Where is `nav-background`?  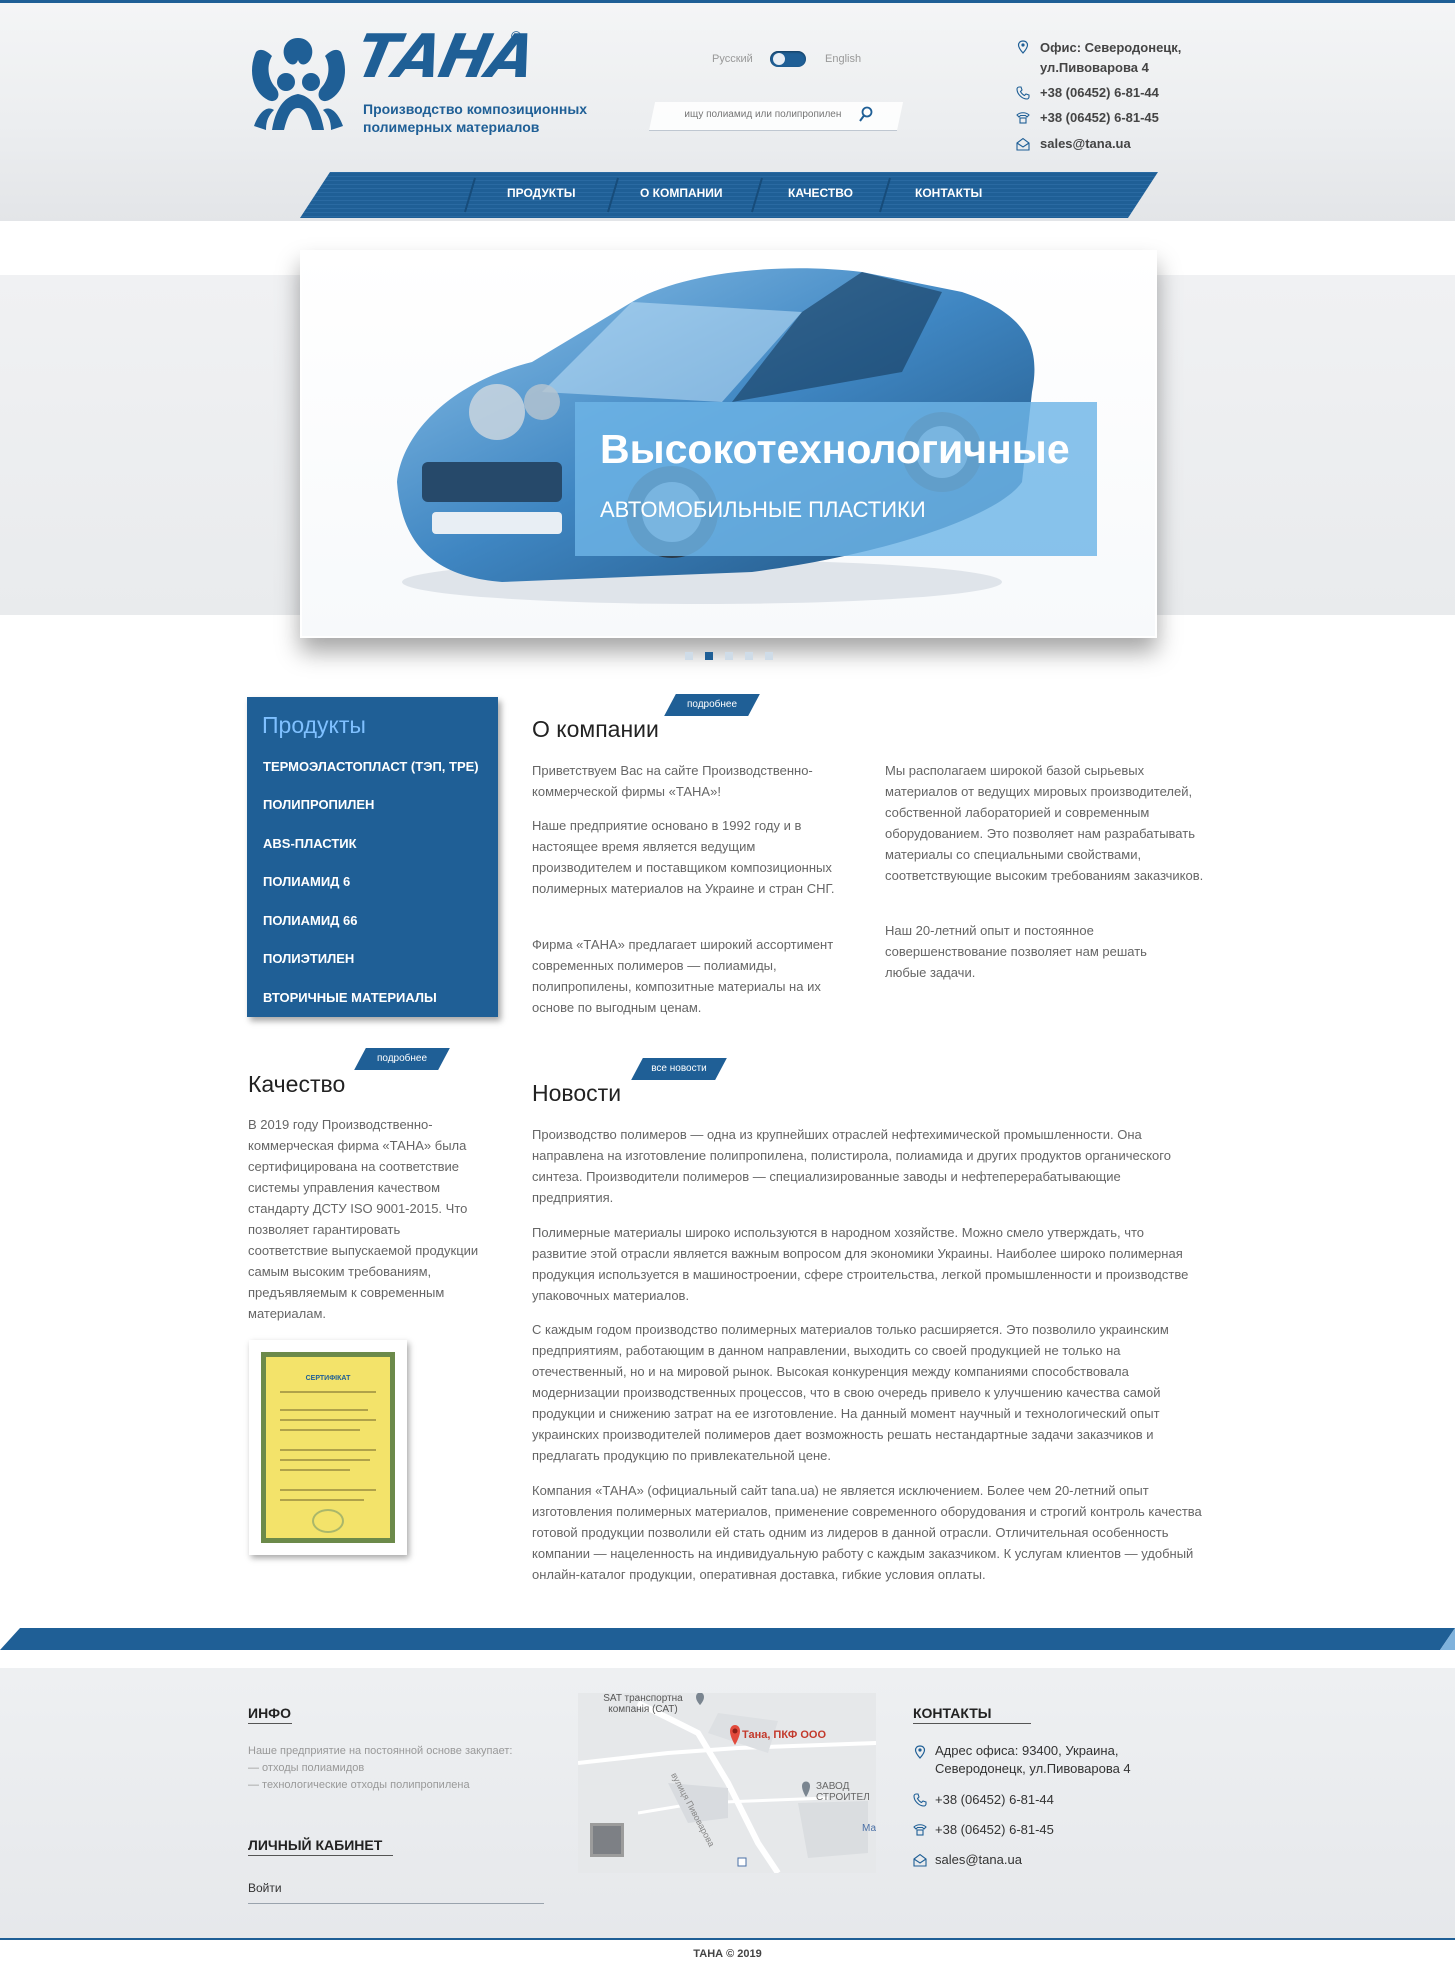 nav-background is located at coordinates (729, 195).